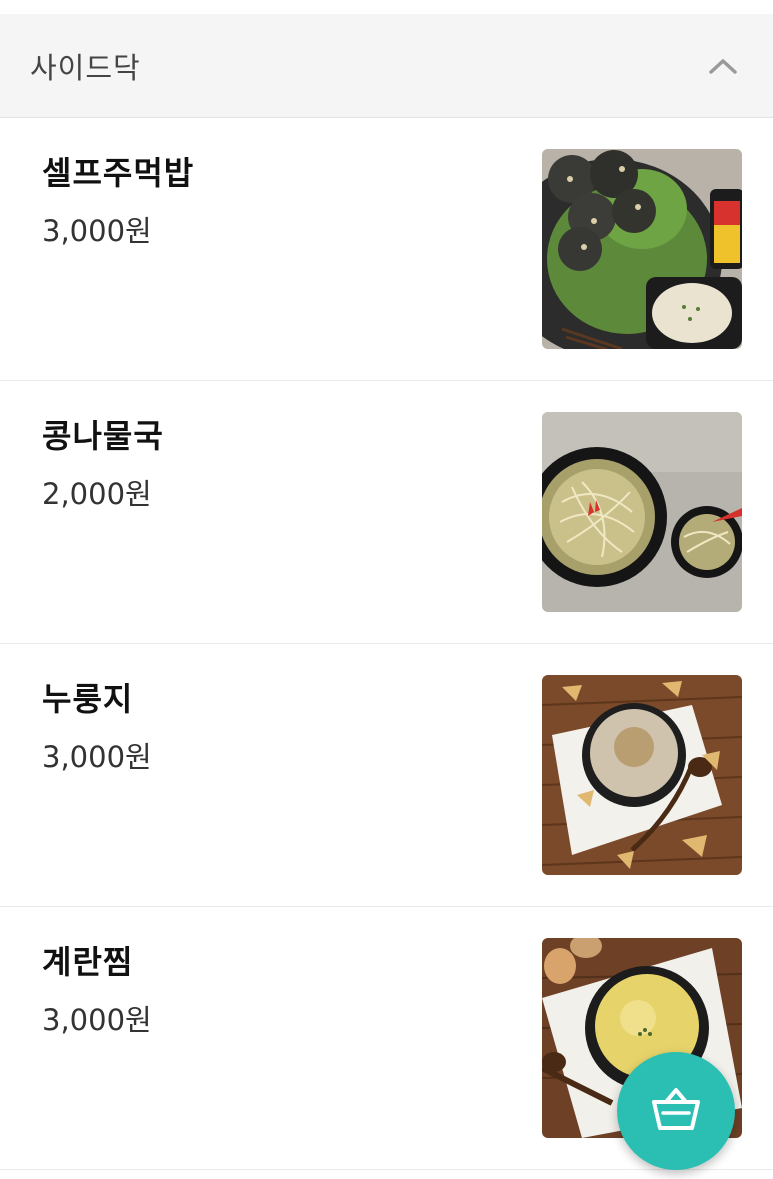 This screenshot has height=1179, width=773. I want to click on menu-item-name: 계란찜, so click(88, 962).